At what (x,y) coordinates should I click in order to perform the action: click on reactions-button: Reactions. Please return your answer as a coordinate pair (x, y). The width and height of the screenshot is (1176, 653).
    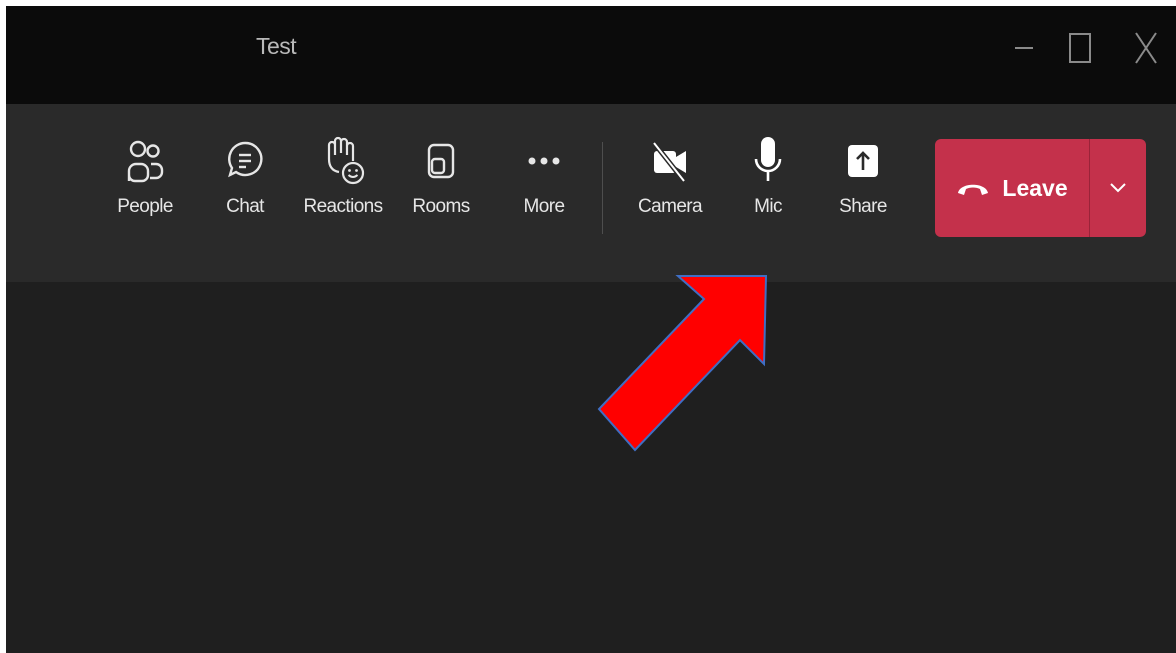
    Looking at the image, I should click on (343, 175).